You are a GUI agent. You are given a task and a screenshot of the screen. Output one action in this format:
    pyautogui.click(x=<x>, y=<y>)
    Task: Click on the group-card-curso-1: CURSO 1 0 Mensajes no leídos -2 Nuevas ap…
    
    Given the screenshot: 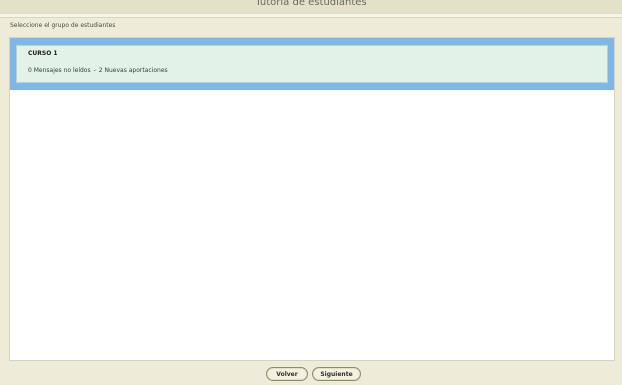 What is the action you would take?
    pyautogui.click(x=312, y=64)
    